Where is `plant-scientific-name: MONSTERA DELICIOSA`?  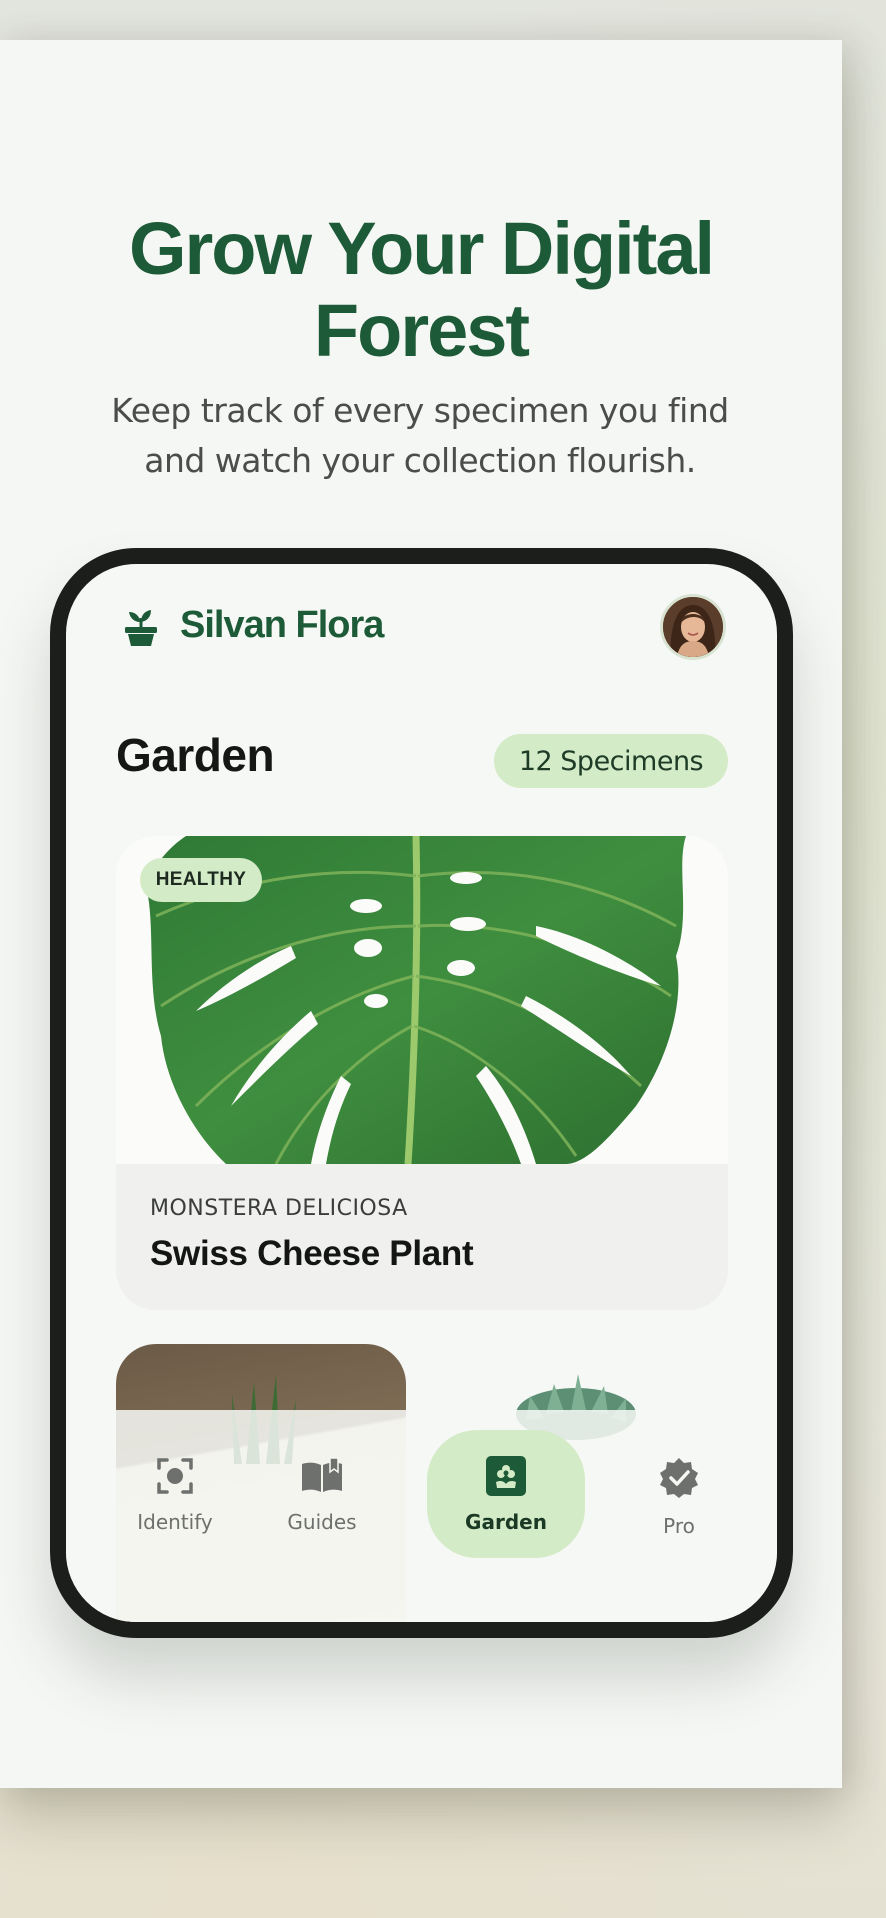
plant-scientific-name: MONSTERA DELICIOSA is located at coordinates (279, 1208).